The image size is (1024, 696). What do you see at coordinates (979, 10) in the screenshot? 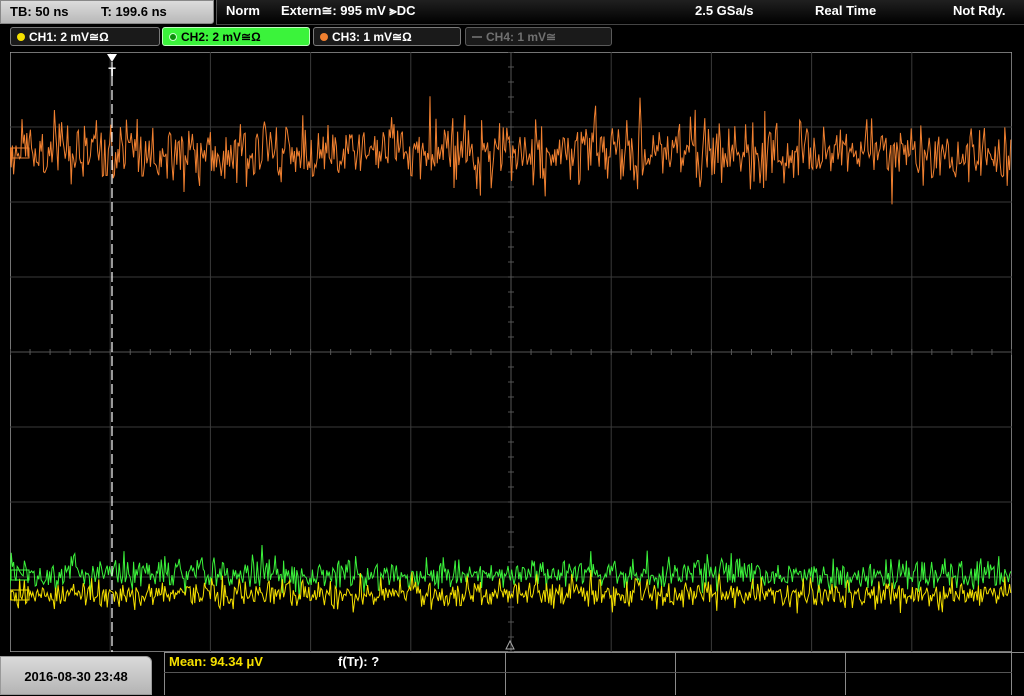
I see `acquisition-status-label: Not Rdy.` at bounding box center [979, 10].